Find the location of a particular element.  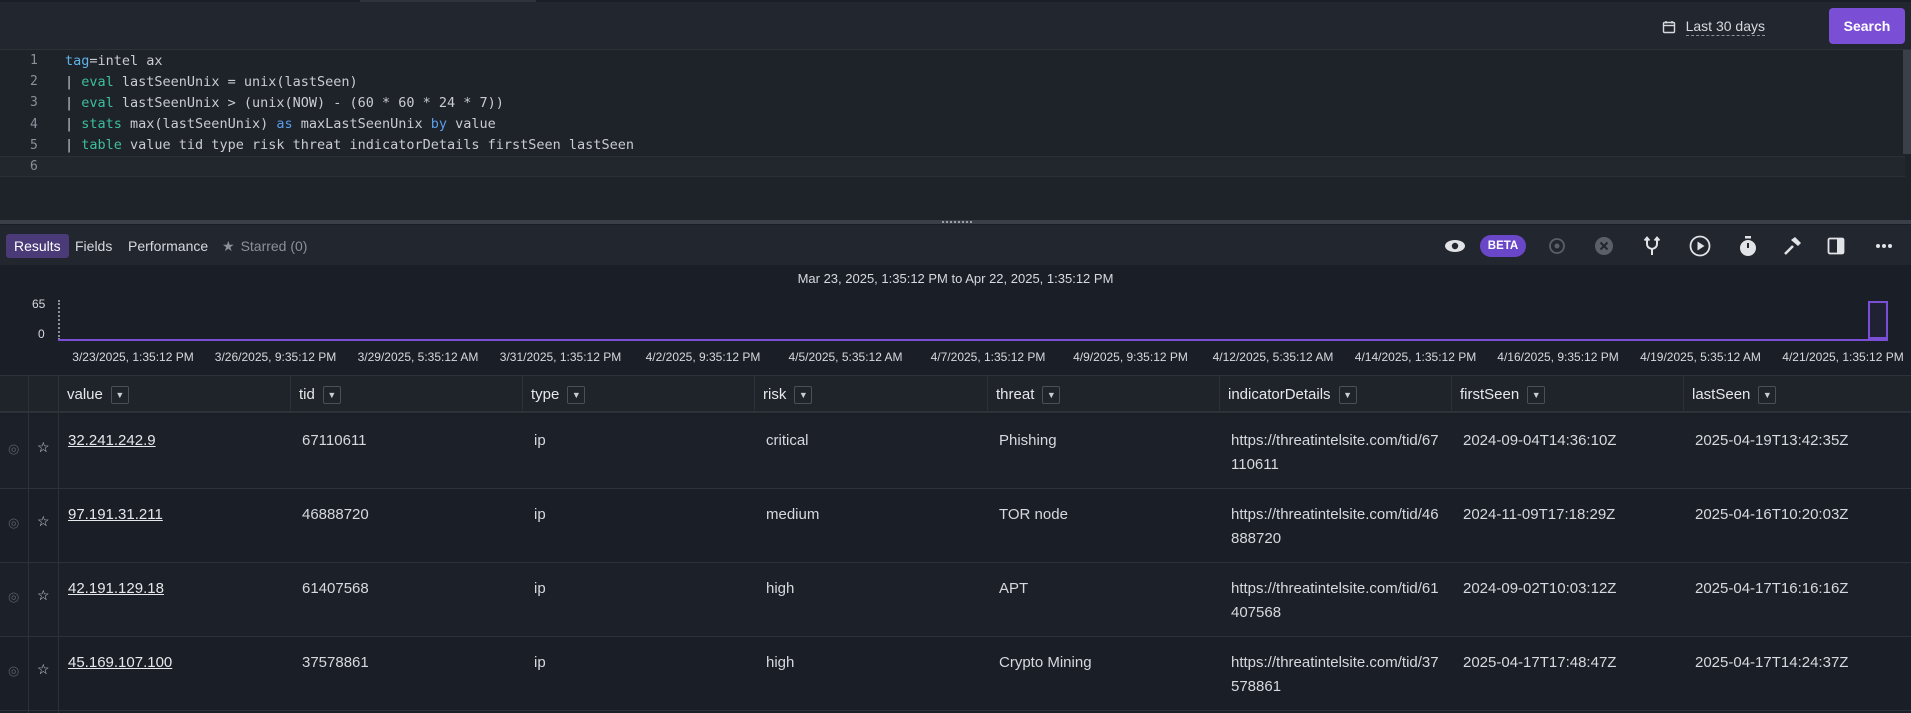

tab-performance: Performance is located at coordinates (168, 246).